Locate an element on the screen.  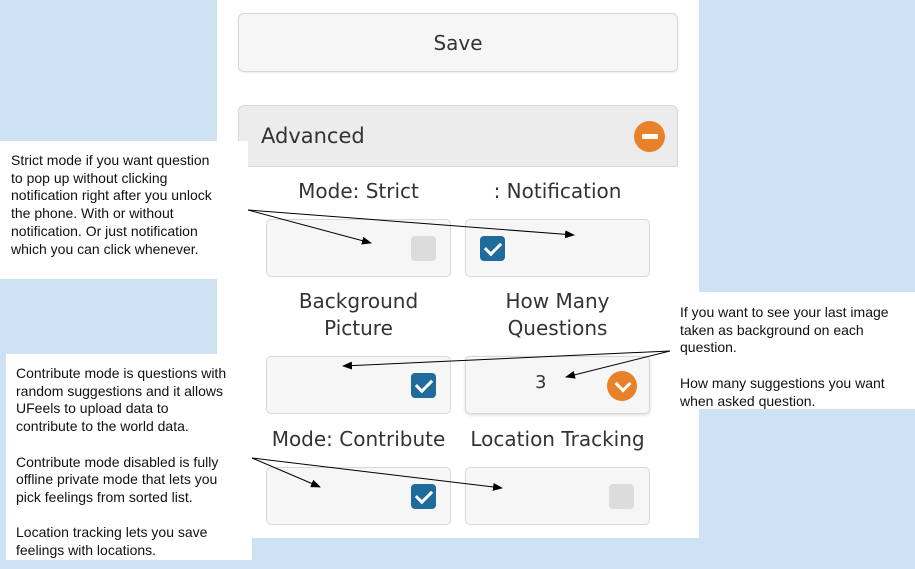
background-picture-label: Background Picture is located at coordinates (358, 314).